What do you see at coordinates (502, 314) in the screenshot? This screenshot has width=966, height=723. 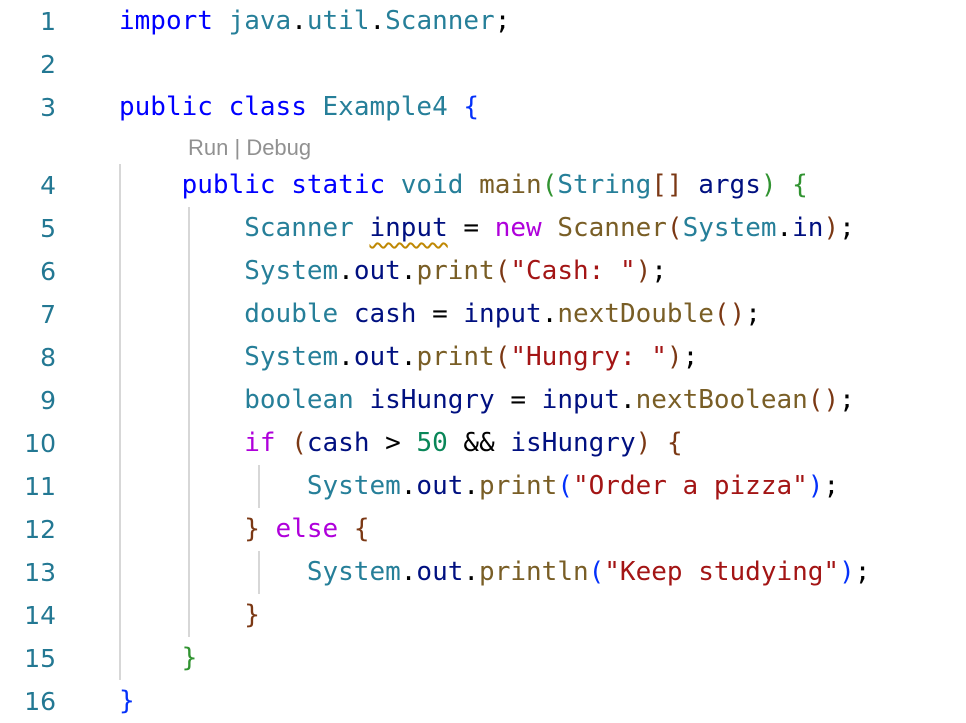 I see `code-token: input` at bounding box center [502, 314].